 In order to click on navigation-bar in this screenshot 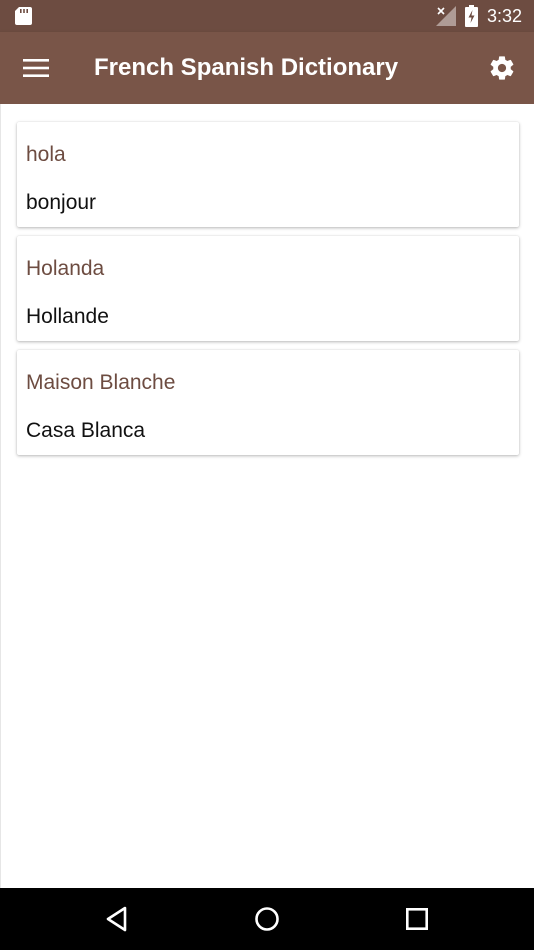, I will do `click(267, 919)`.